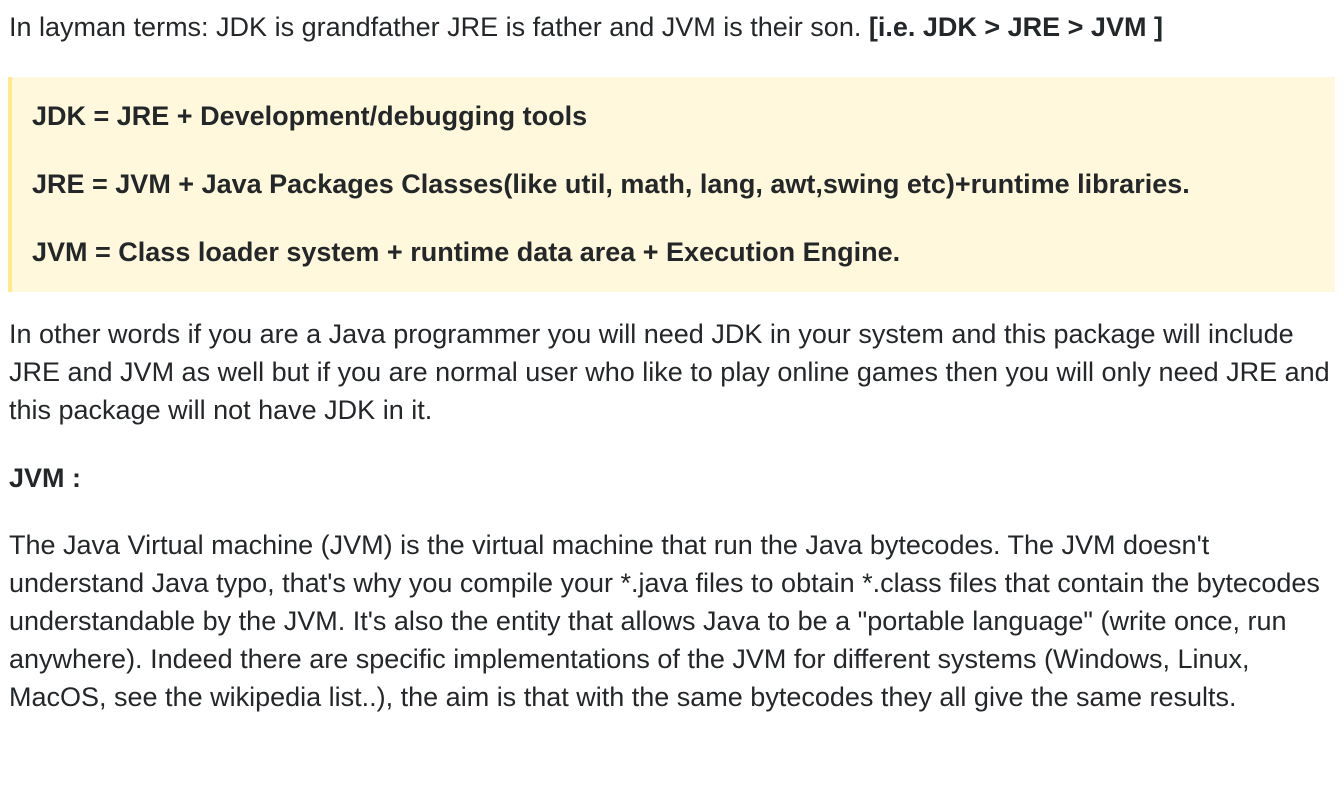  What do you see at coordinates (45, 478) in the screenshot?
I see `jvm-heading: JVM :` at bounding box center [45, 478].